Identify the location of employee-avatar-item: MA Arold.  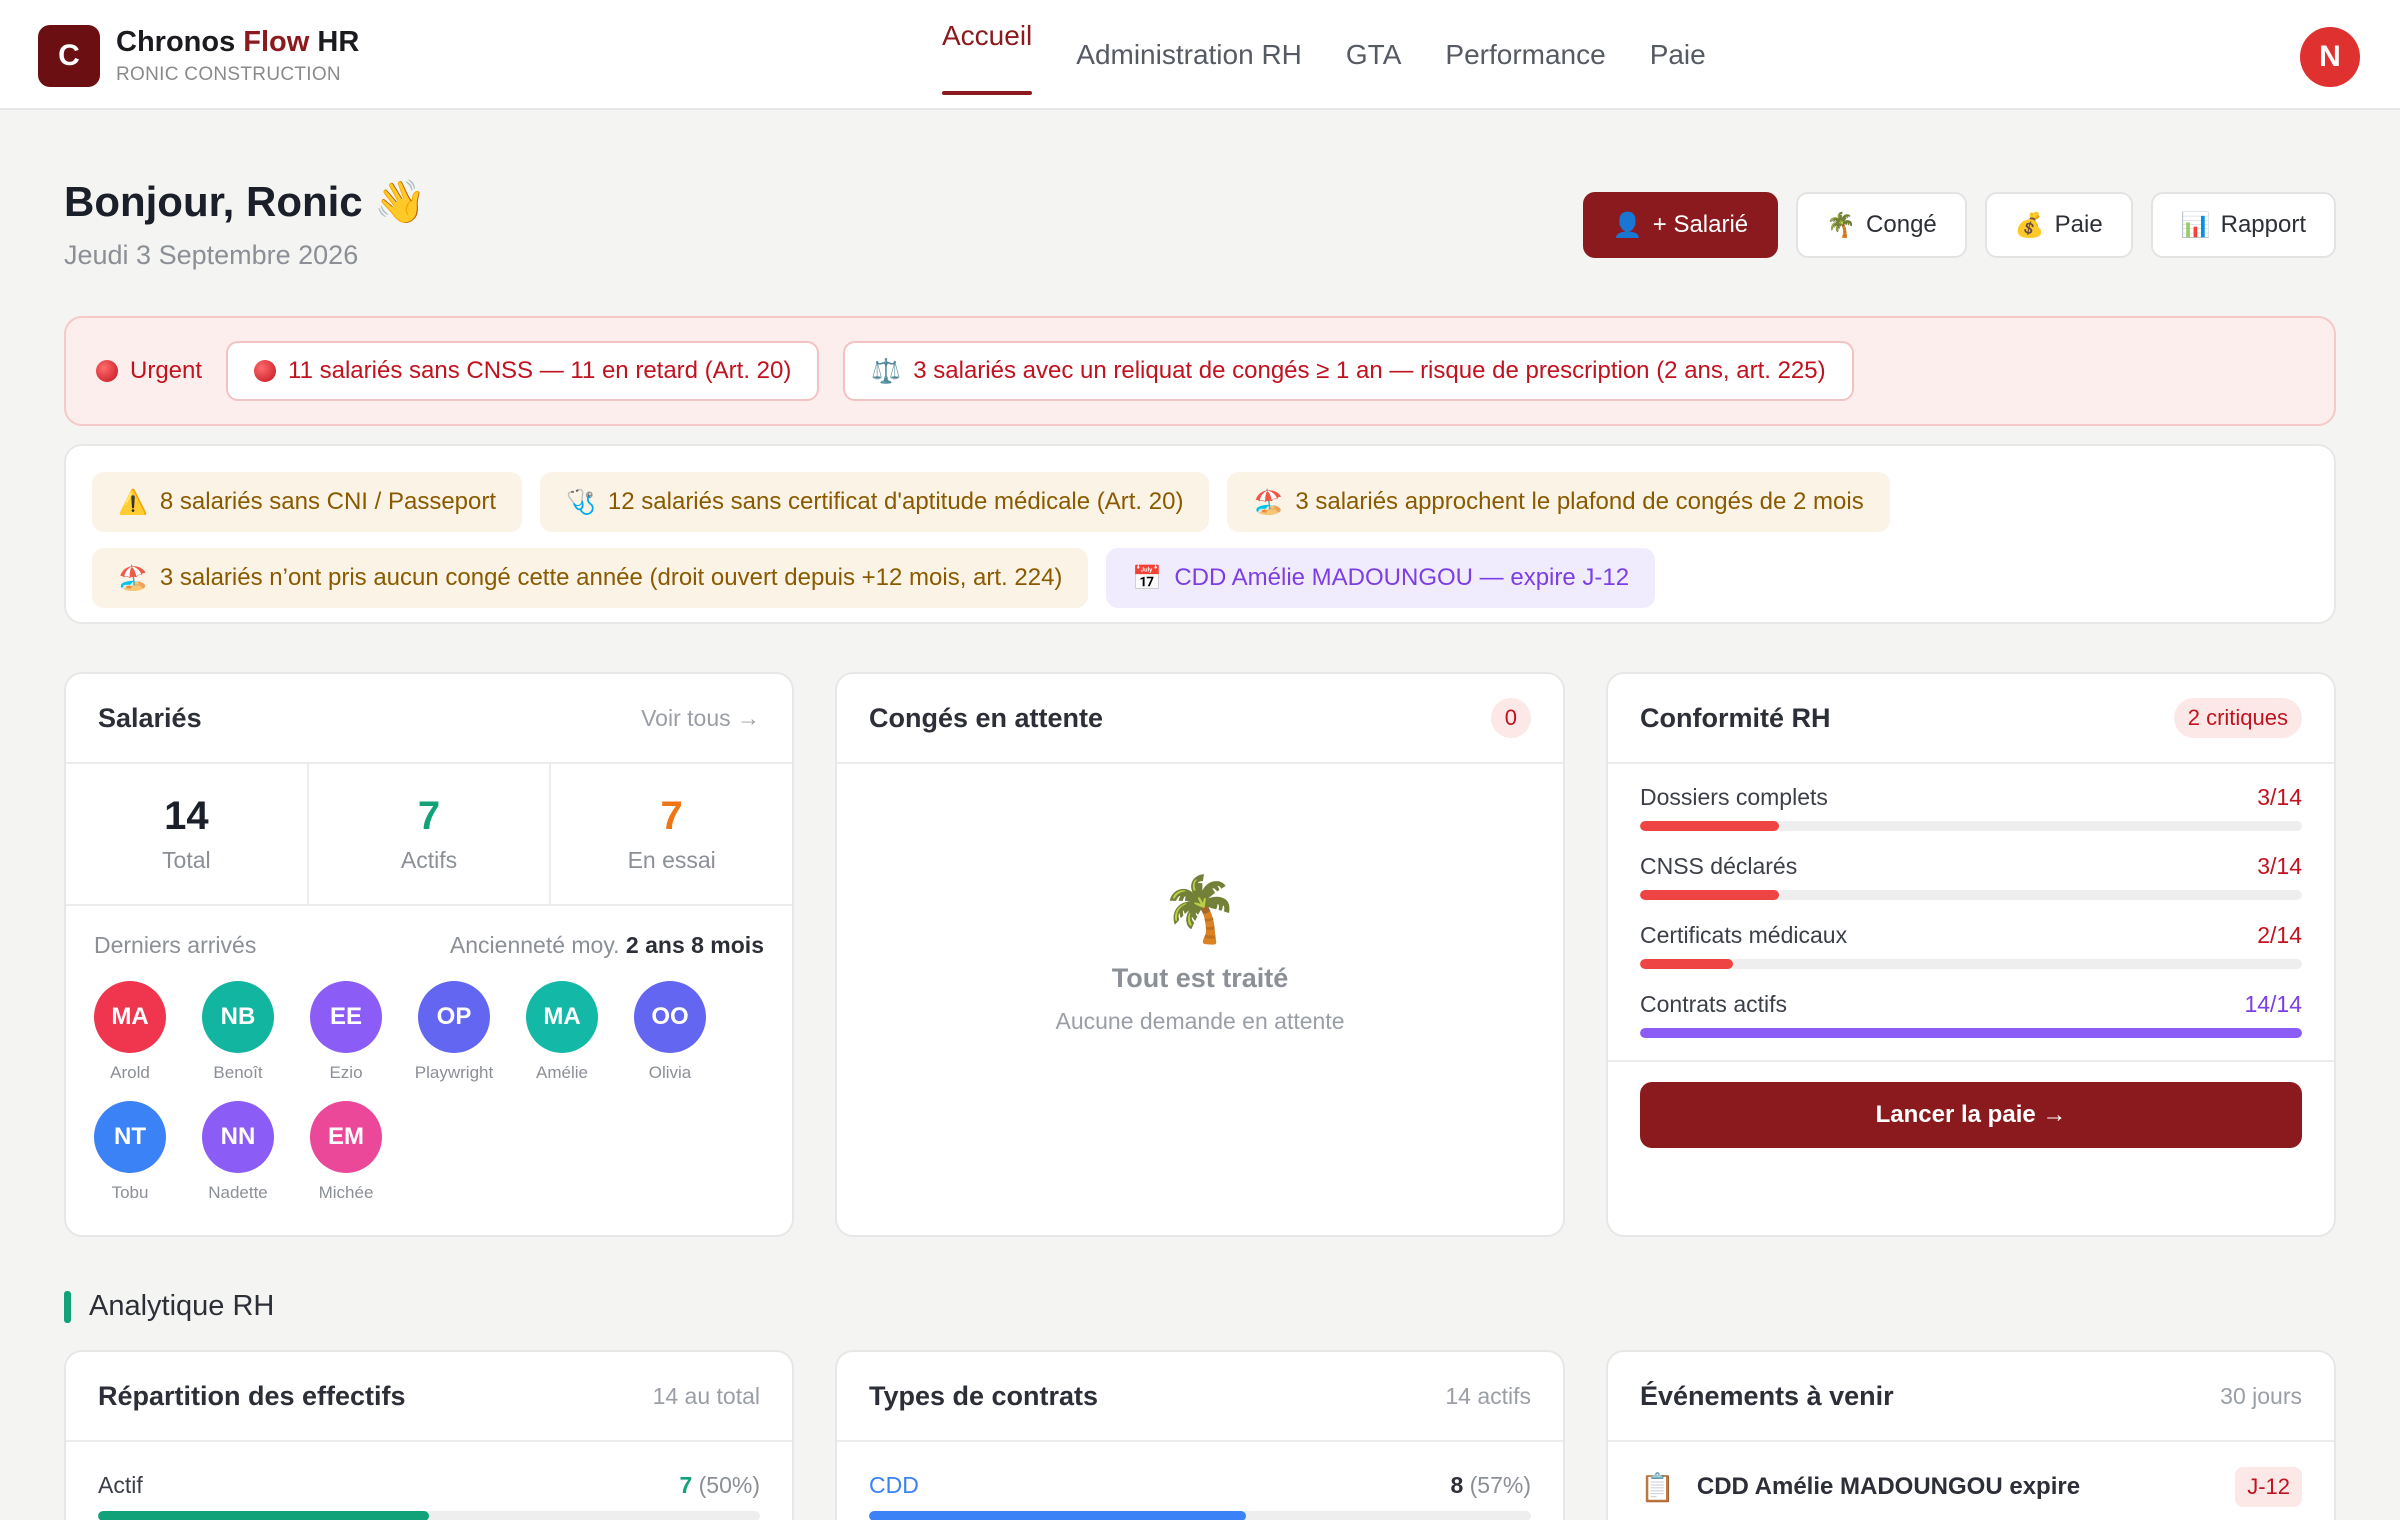
(130, 1032).